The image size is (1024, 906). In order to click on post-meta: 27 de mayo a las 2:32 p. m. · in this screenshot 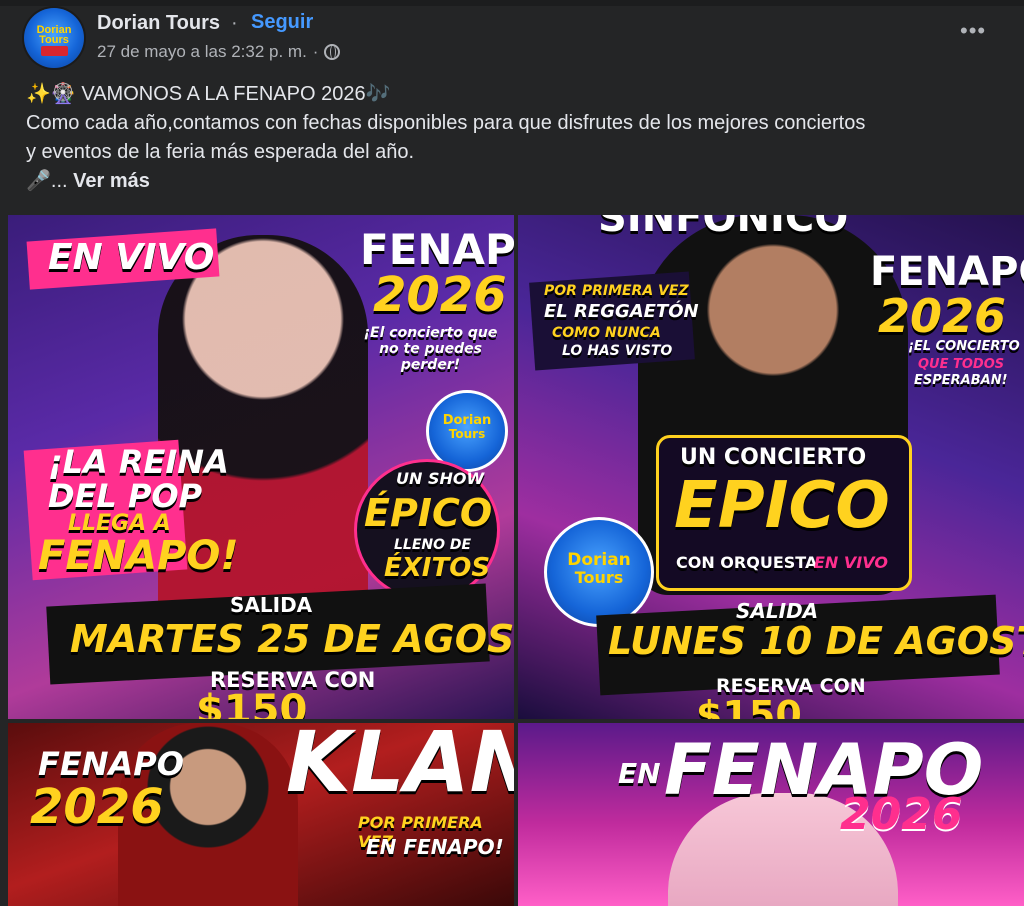, I will do `click(219, 52)`.